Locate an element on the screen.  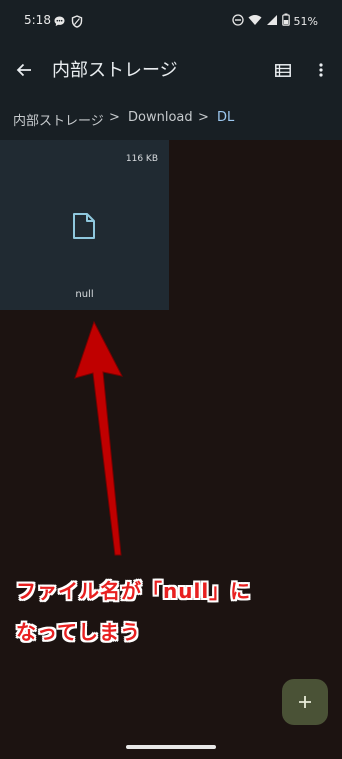
annotation-arrow is located at coordinates (98, 438).